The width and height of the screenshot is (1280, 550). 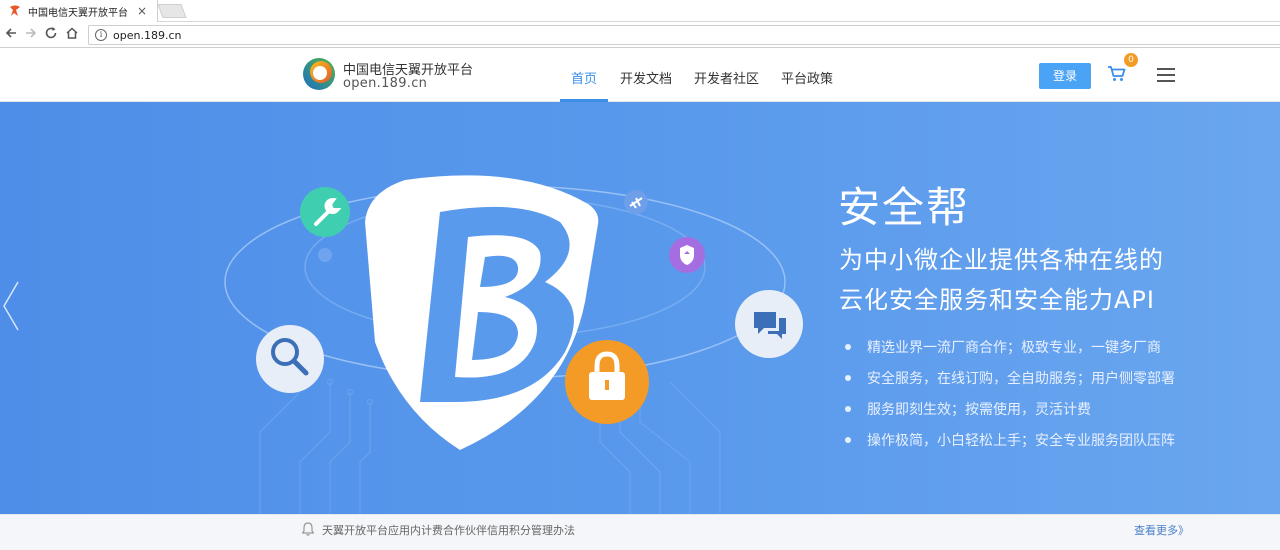 What do you see at coordinates (142, 11) in the screenshot?
I see `close-tab-icon: ×` at bounding box center [142, 11].